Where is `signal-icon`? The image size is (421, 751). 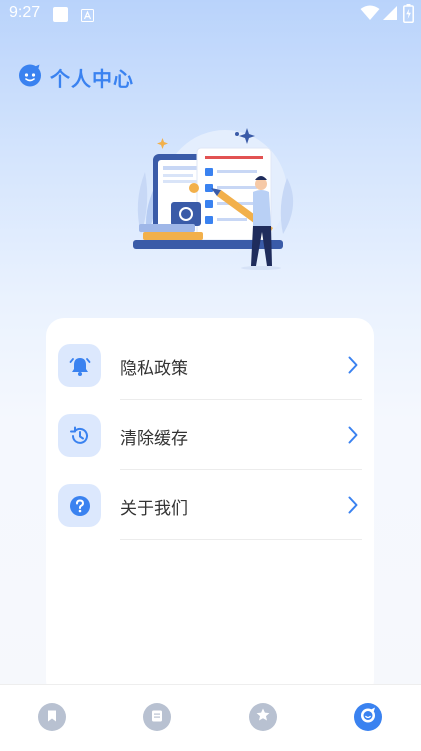 signal-icon is located at coordinates (390, 15).